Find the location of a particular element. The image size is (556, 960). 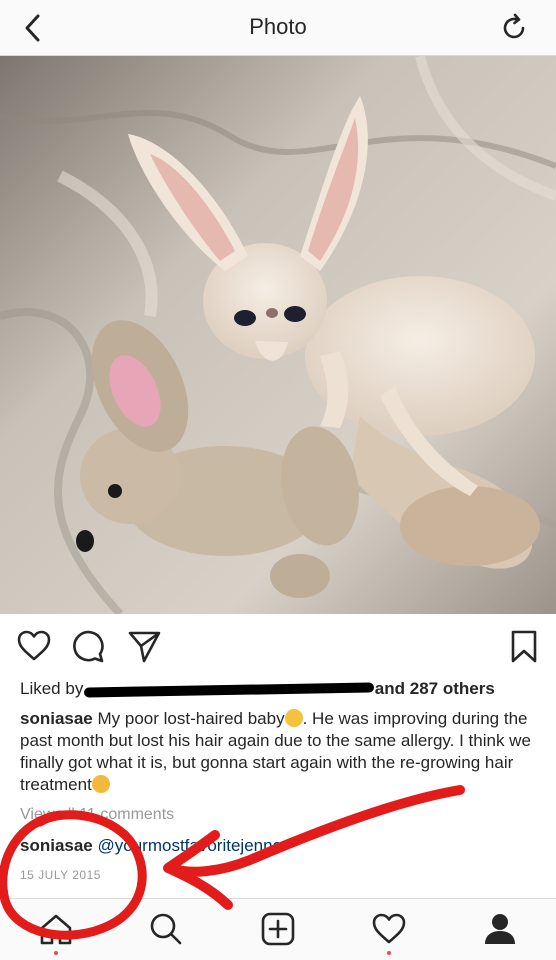

redacted-usernames is located at coordinates (229, 689).